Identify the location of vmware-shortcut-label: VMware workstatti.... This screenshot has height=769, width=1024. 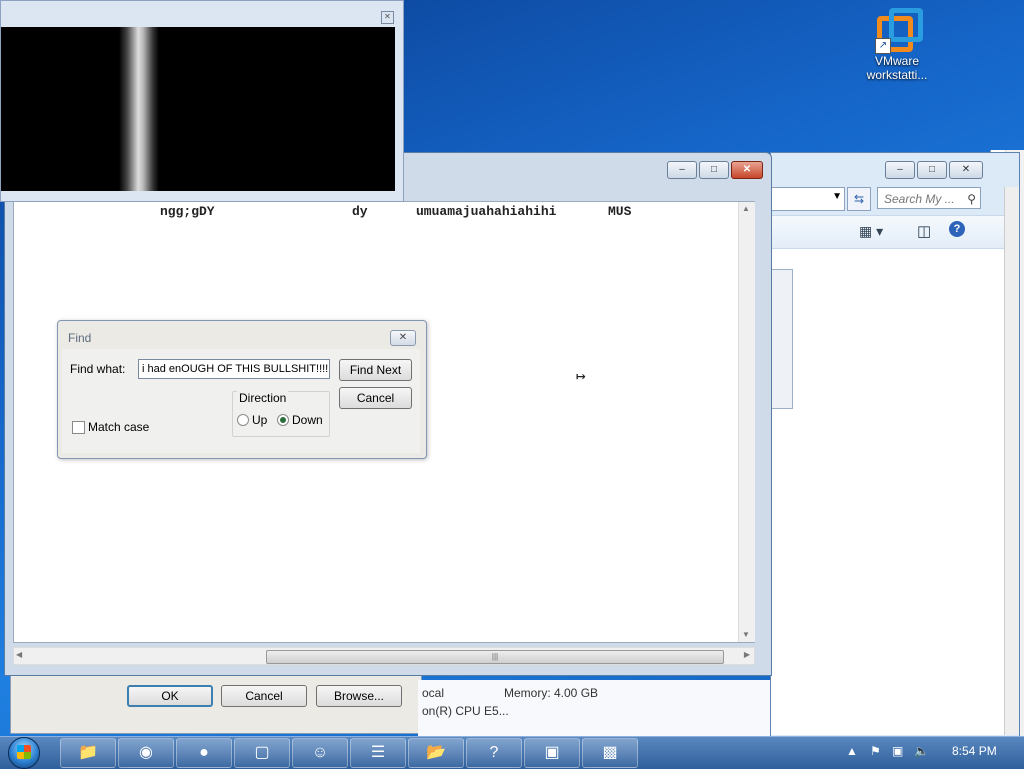
(897, 68).